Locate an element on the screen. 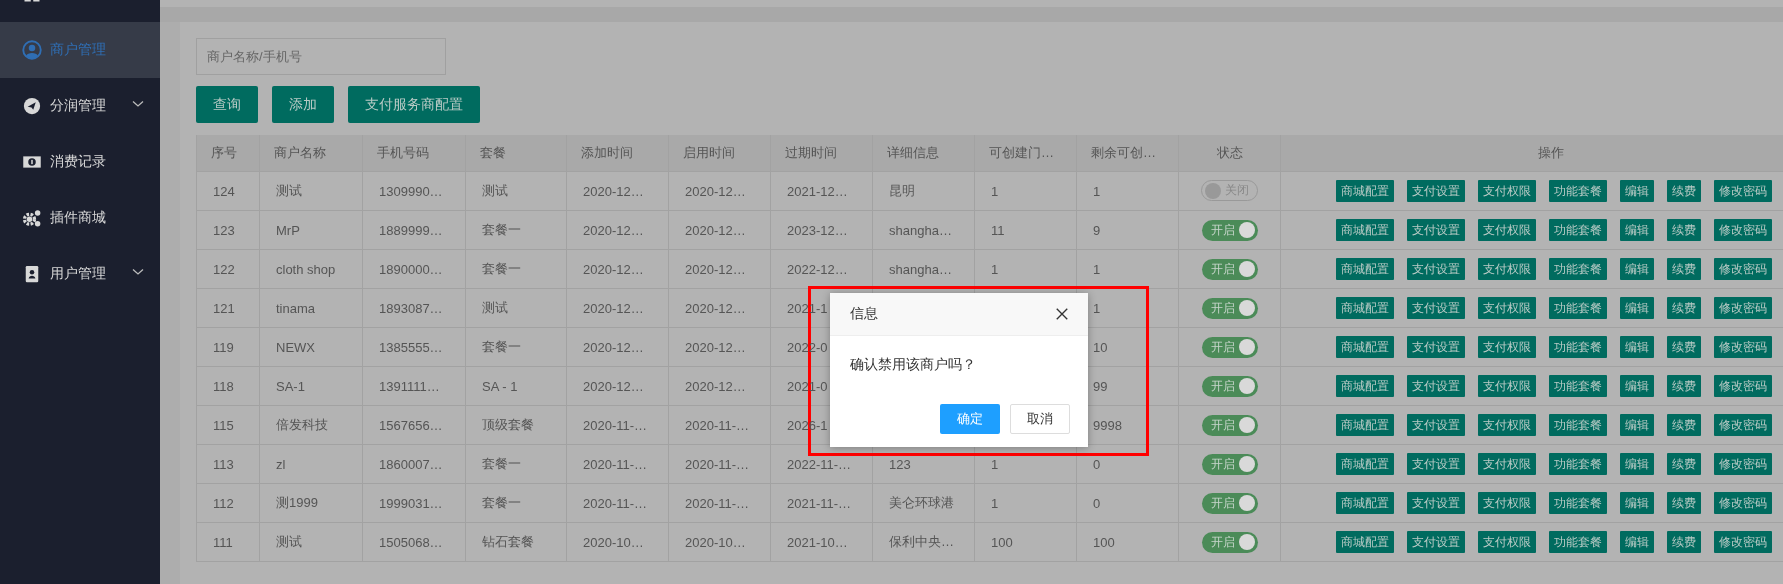  sidebar-item: 分润管理 is located at coordinates (80, 106).